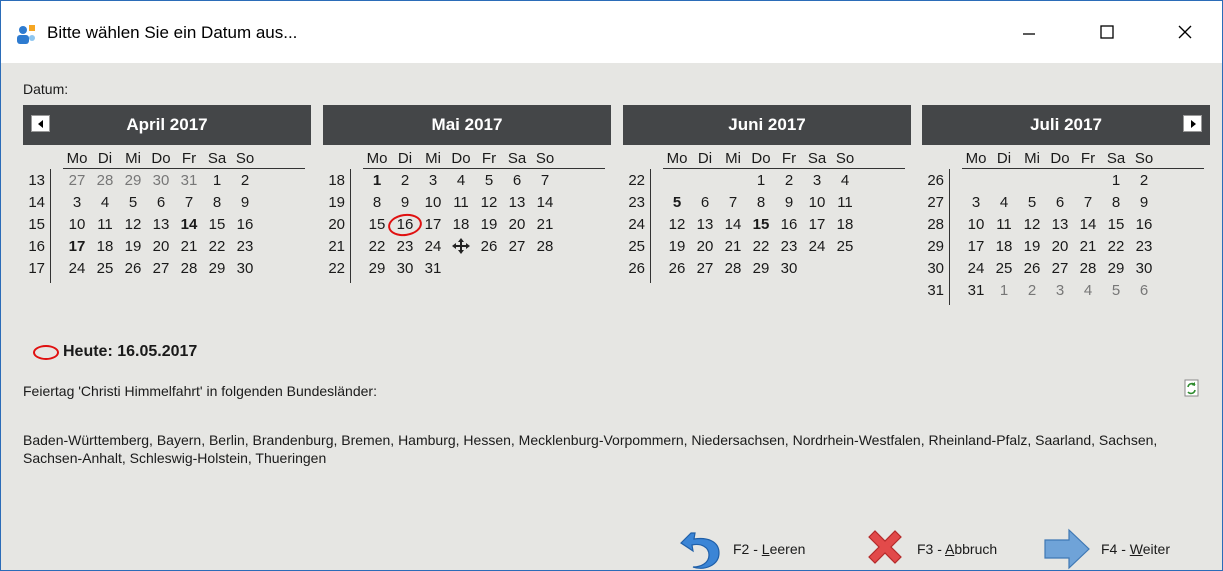 The image size is (1223, 571). Describe the element at coordinates (1192, 388) in the screenshot. I see `refresh-icon` at that location.